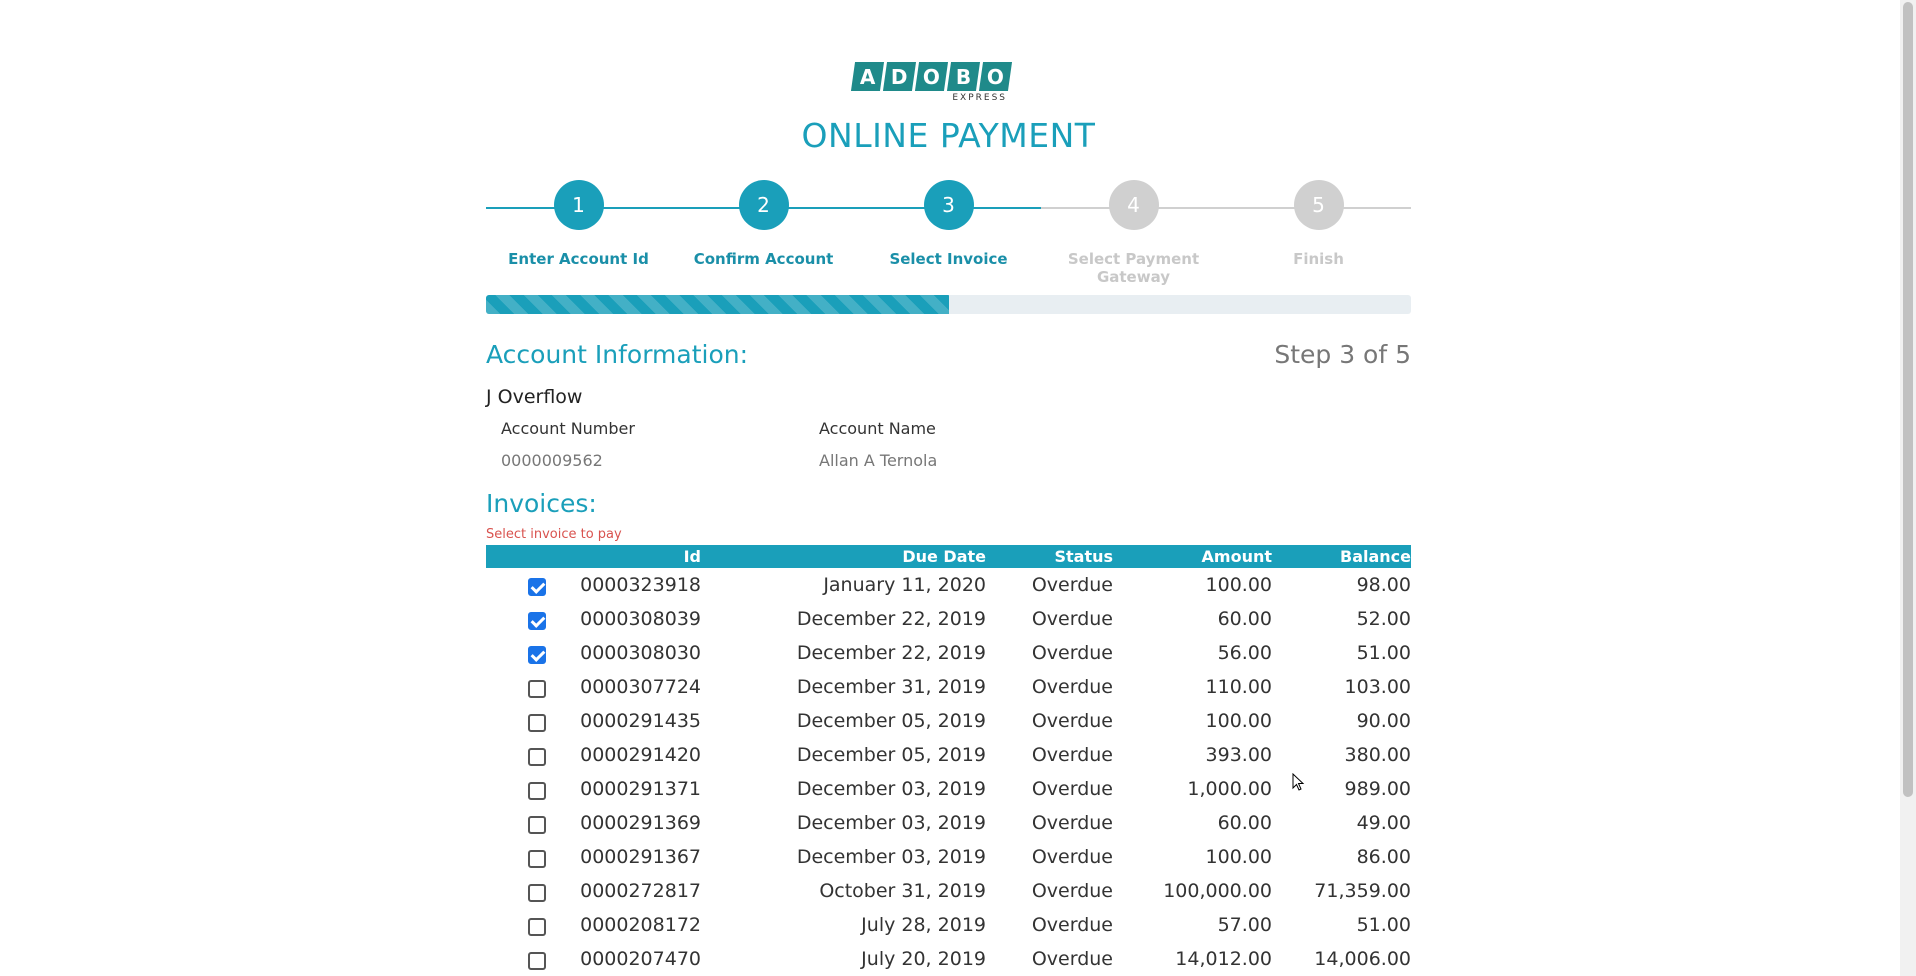  I want to click on invoice-amount: 100,000.00, so click(1217, 891).